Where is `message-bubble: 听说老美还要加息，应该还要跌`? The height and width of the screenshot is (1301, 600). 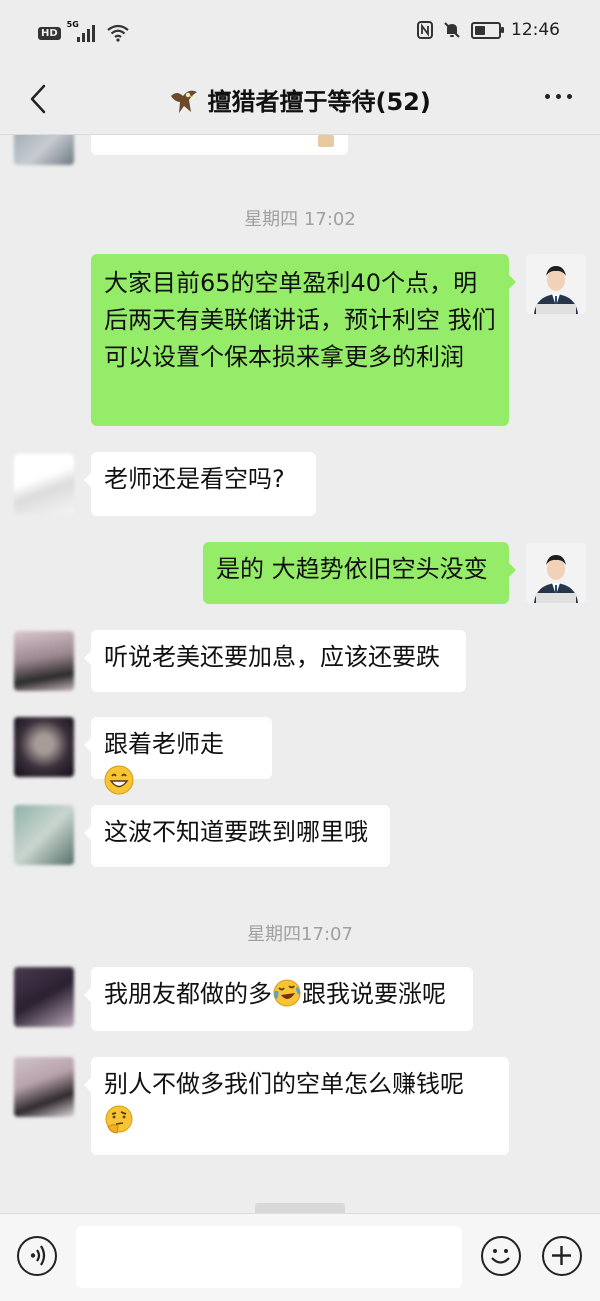
message-bubble: 听说老美还要加息，应该还要跌 is located at coordinates (275, 661).